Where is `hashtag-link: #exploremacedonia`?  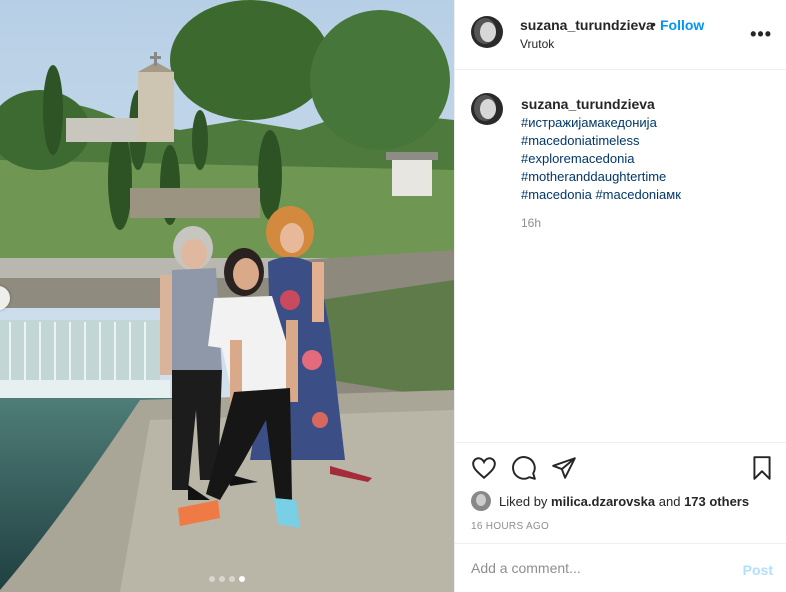
hashtag-link: #exploremacedonia is located at coordinates (577, 158).